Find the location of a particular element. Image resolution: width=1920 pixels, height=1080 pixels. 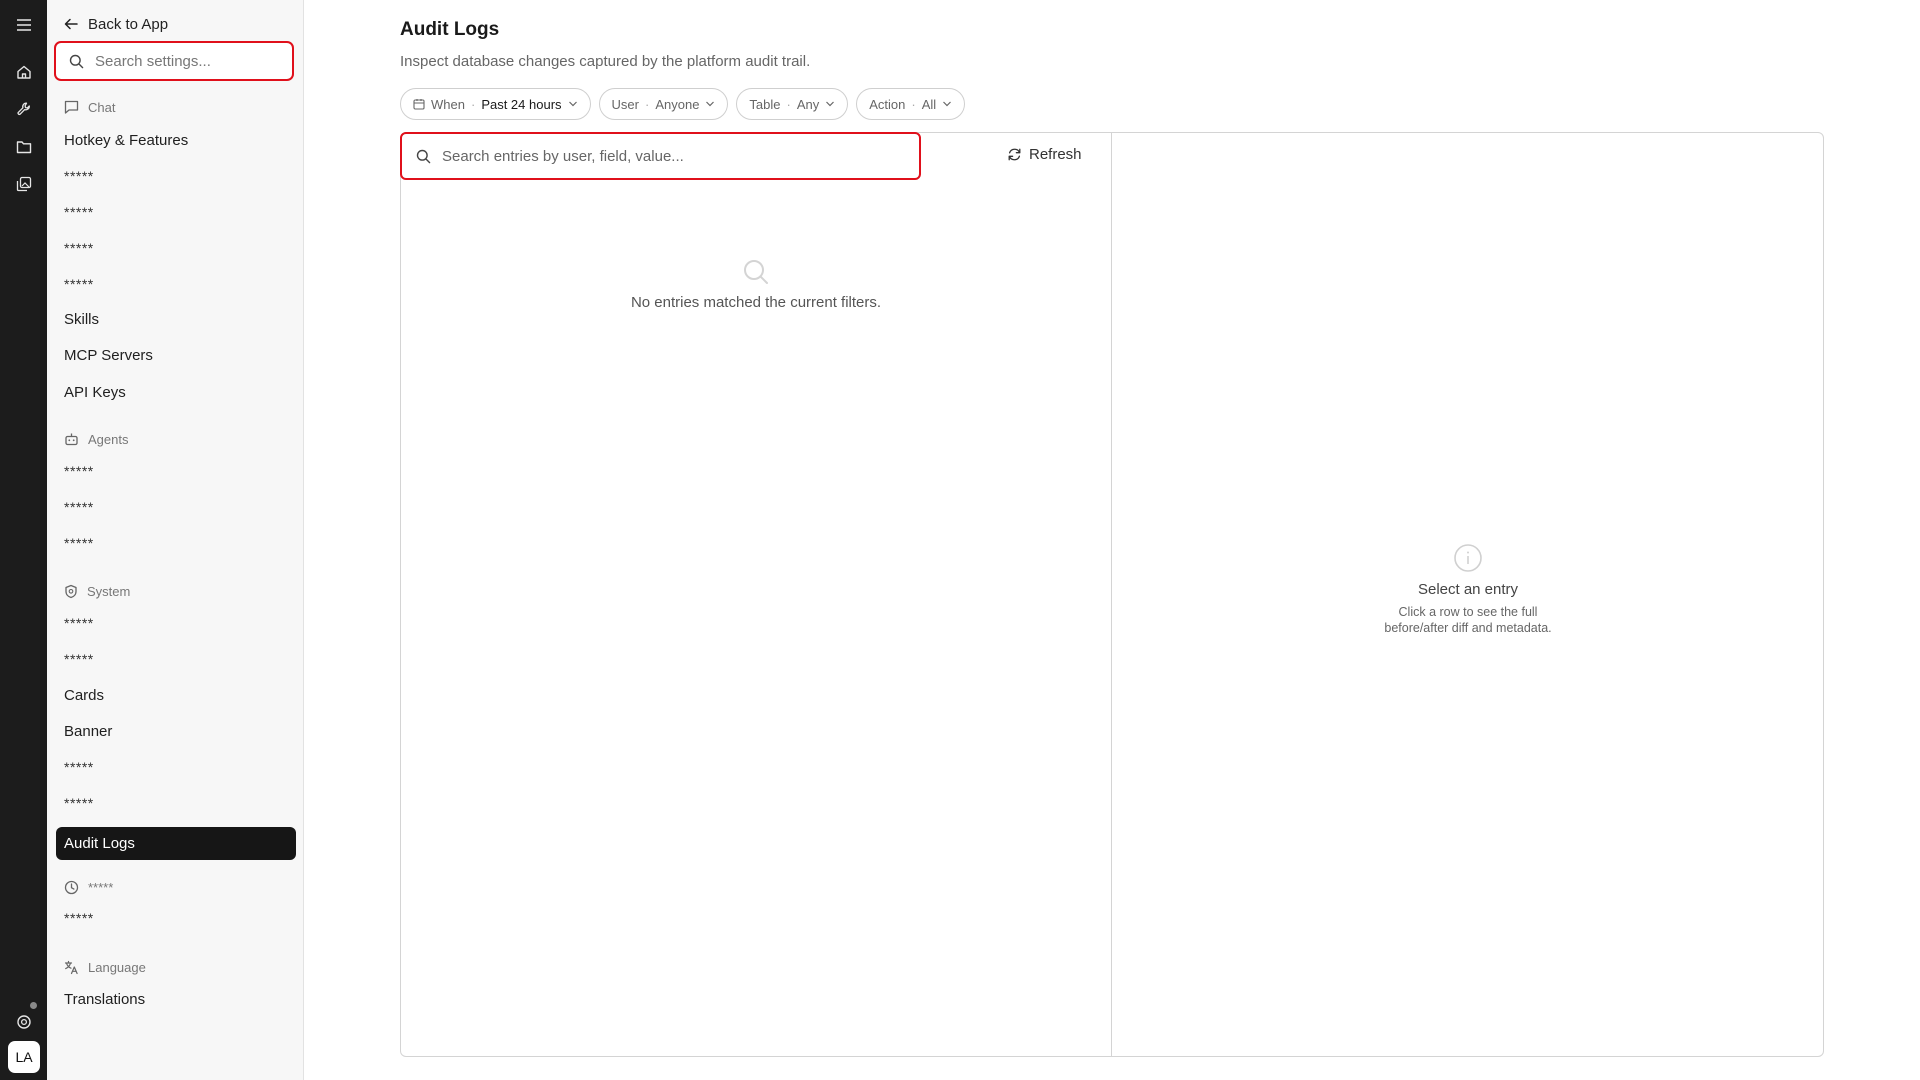

section-label: Language is located at coordinates (117, 967).